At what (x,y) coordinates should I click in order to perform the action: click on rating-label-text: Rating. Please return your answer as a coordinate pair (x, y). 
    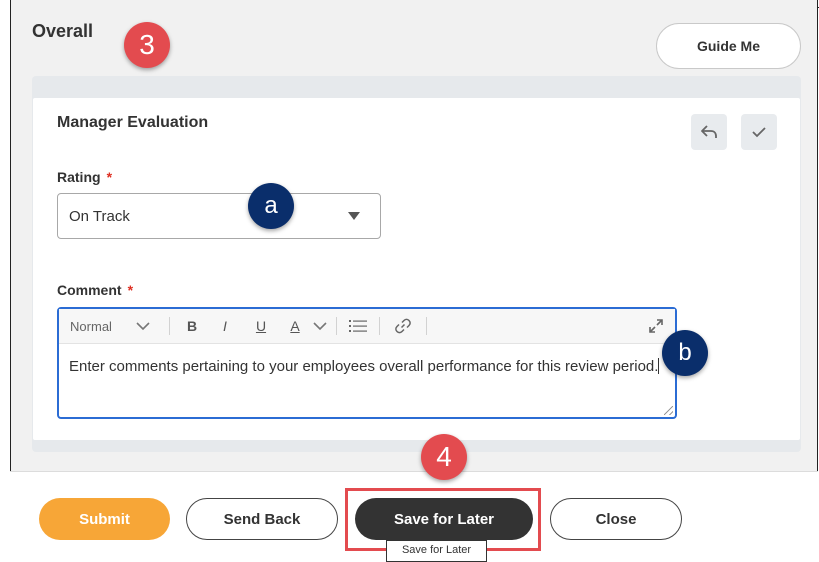
    Looking at the image, I should click on (79, 177).